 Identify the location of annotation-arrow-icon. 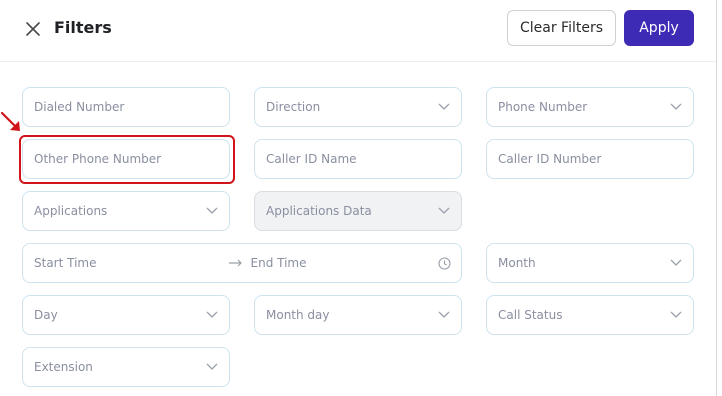
(10, 121).